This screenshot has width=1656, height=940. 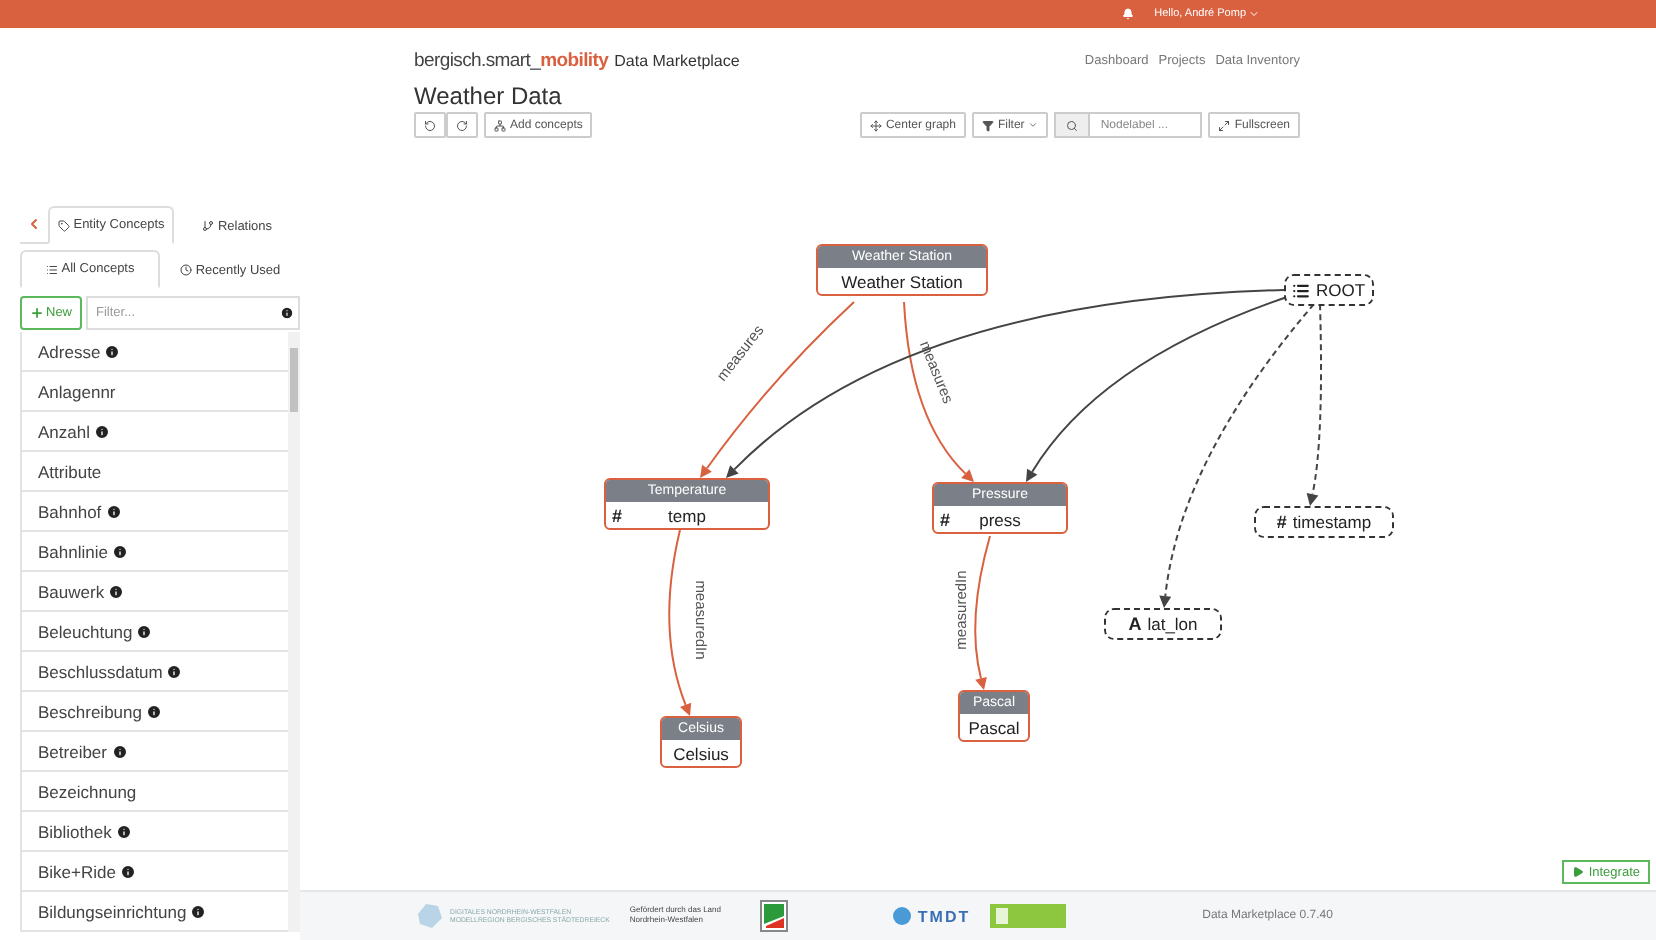 I want to click on filter-icon, so click(x=987, y=125).